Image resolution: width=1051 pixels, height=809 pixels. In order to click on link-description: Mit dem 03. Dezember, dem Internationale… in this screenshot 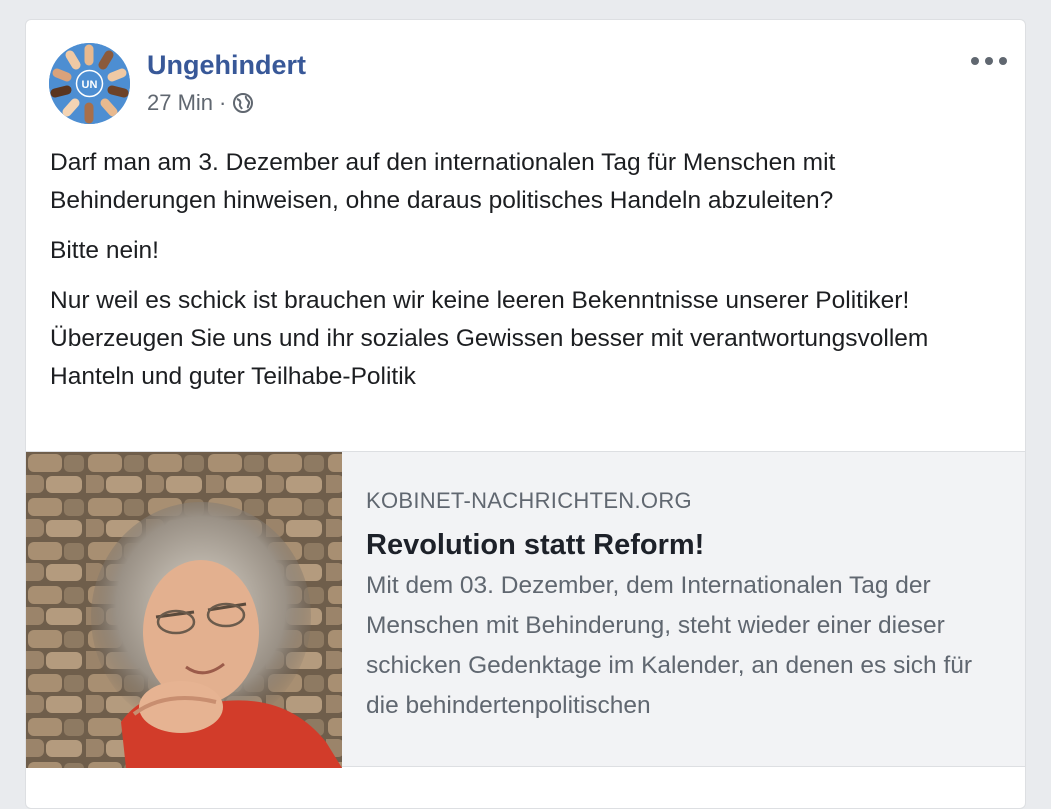, I will do `click(669, 645)`.